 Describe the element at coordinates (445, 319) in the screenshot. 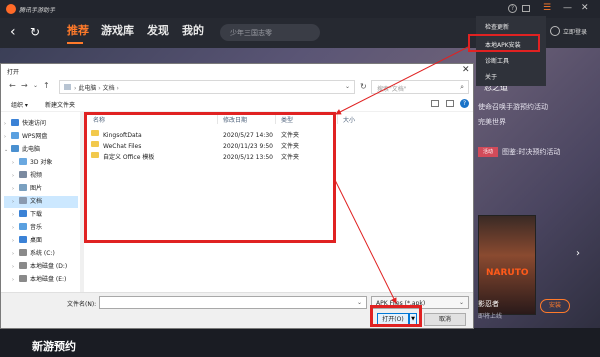

I see `cancel-button: 取消` at that location.